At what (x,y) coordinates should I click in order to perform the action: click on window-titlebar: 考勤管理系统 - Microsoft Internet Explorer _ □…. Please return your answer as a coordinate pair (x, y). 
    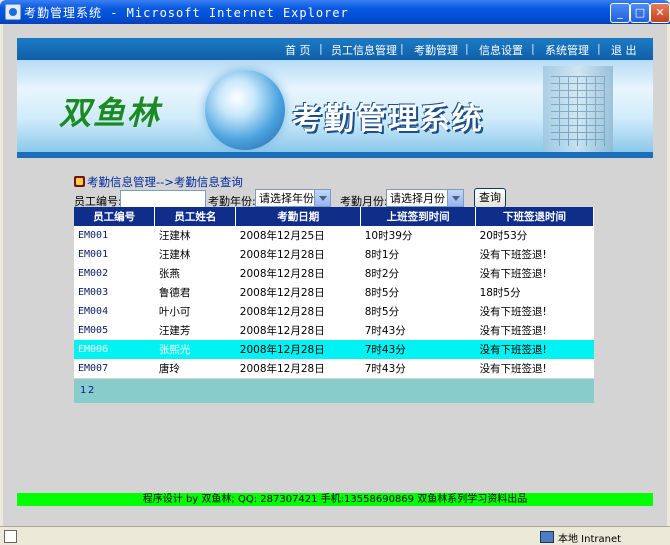
    Looking at the image, I should click on (335, 12).